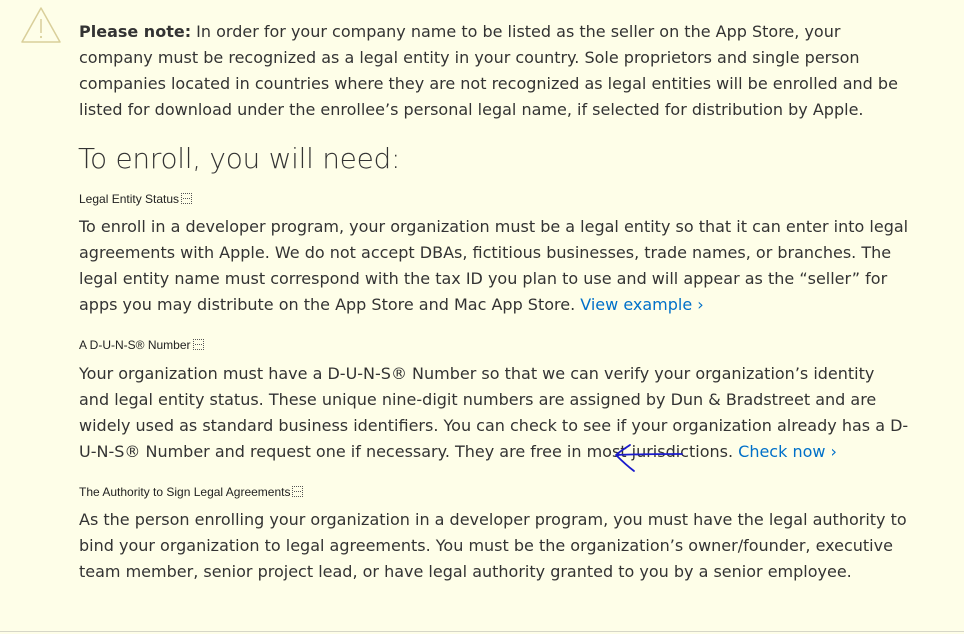 The image size is (964, 634). I want to click on section-title-legal-entity: Legal Entity Status, so click(136, 199).